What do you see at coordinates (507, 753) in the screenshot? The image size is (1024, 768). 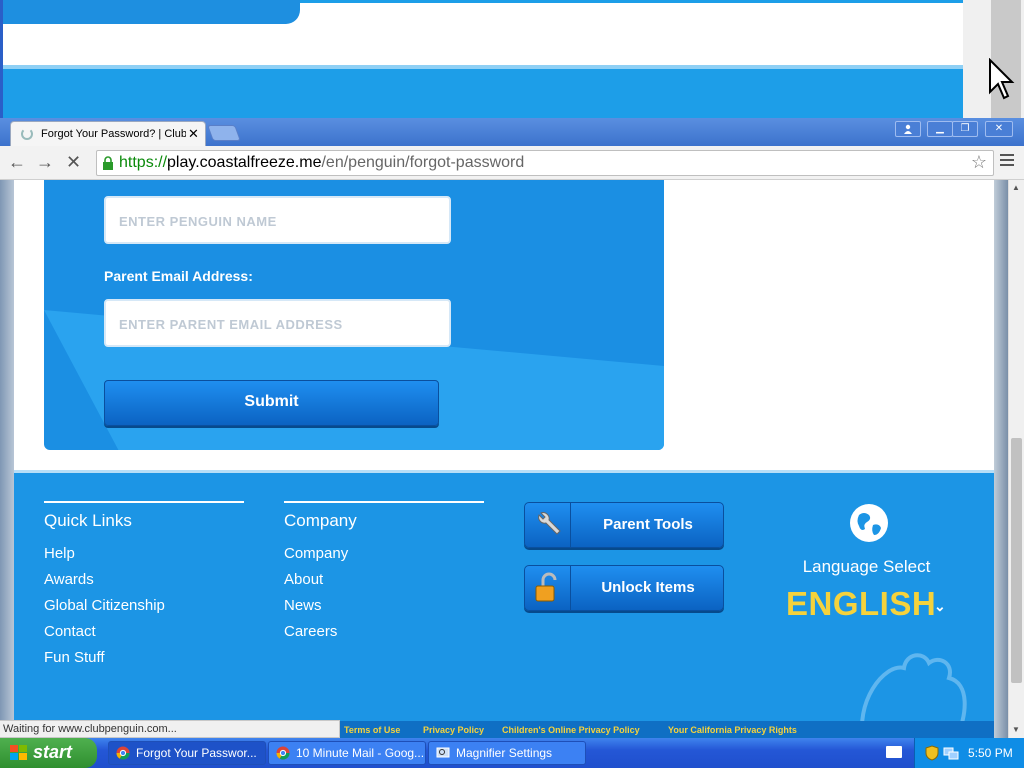 I see `task-magnifier-settings: Magnifier Settings` at bounding box center [507, 753].